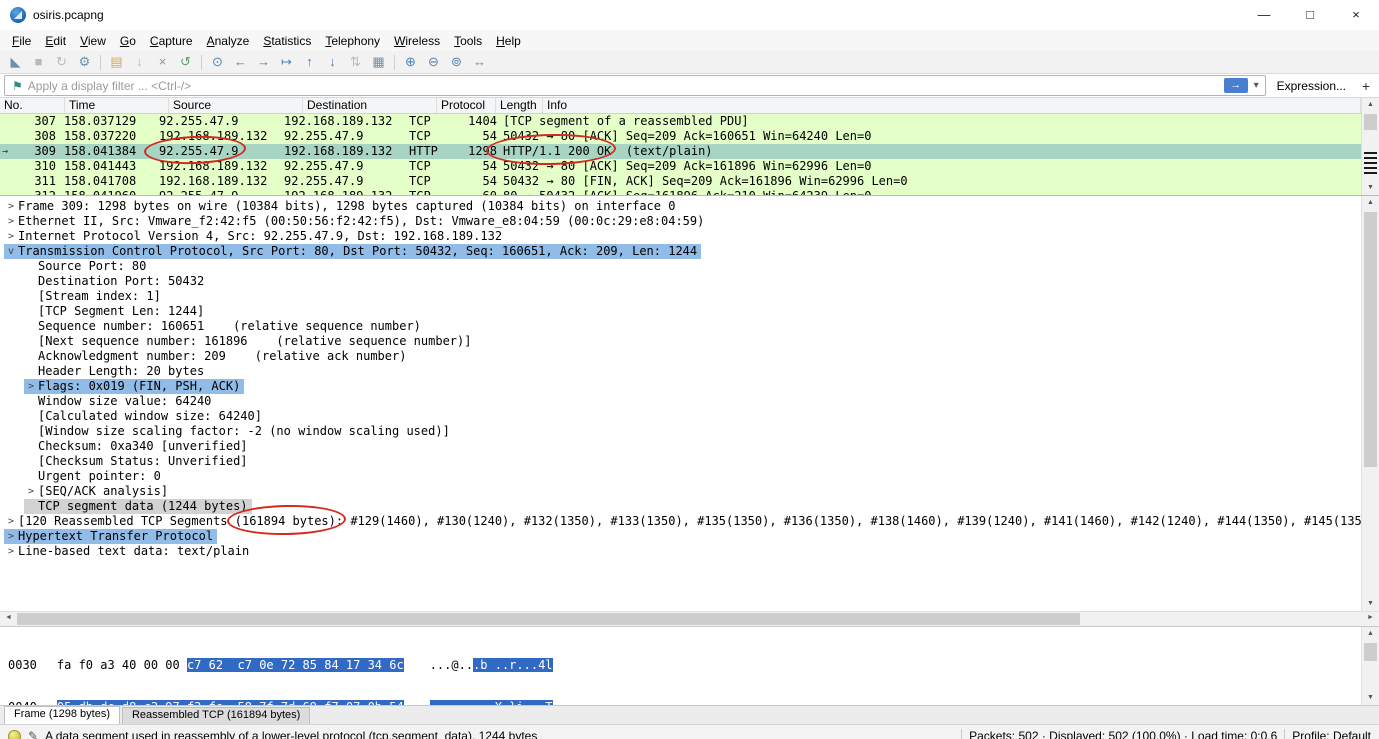  I want to click on column-header-no: No., so click(32, 105).